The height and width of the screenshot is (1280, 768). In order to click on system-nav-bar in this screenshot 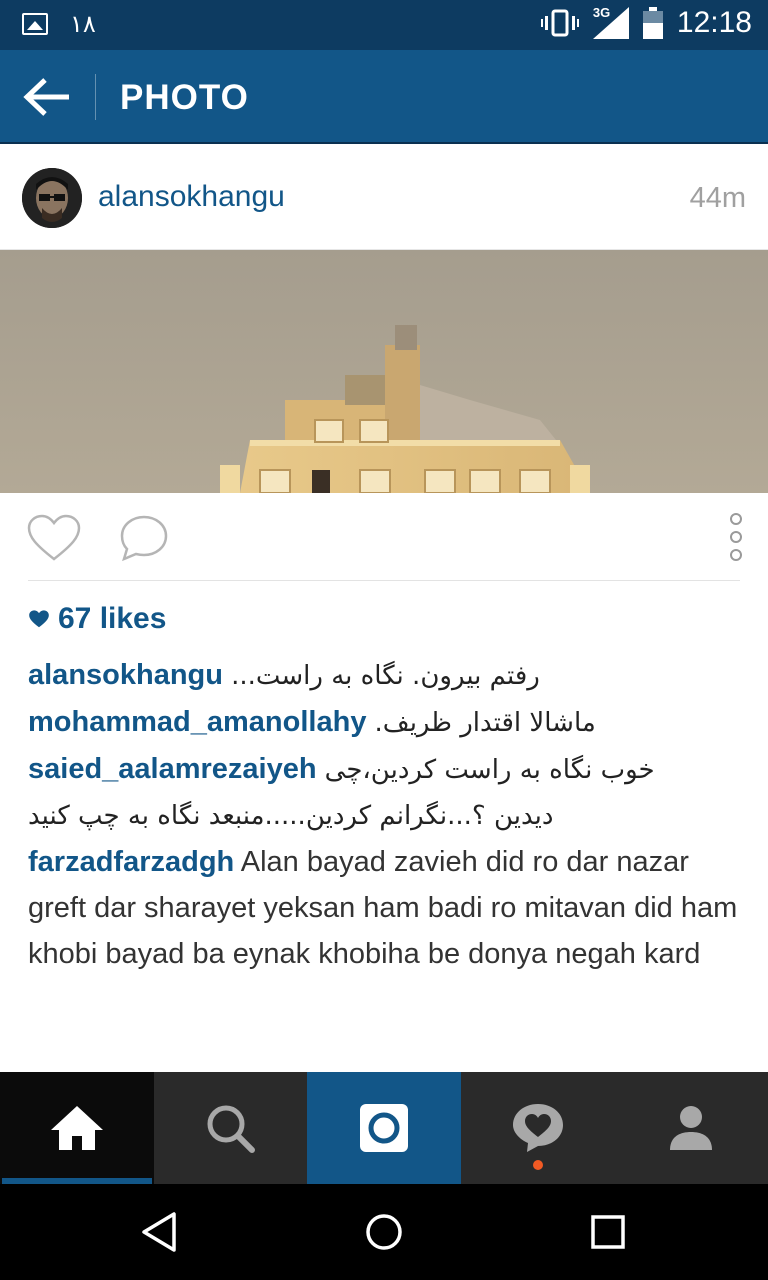, I will do `click(384, 1232)`.